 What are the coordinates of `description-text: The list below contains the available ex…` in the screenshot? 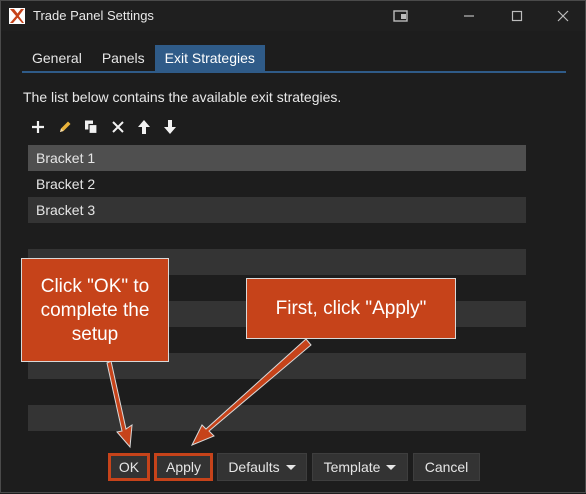 It's located at (182, 97).